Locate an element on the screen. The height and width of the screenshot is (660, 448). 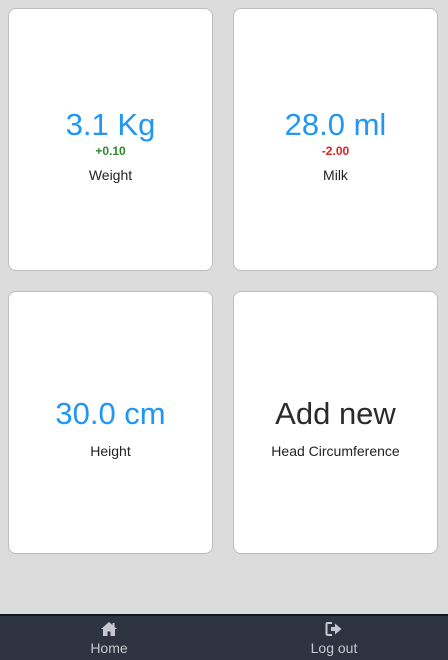
add-new-text: Add new is located at coordinates (335, 413).